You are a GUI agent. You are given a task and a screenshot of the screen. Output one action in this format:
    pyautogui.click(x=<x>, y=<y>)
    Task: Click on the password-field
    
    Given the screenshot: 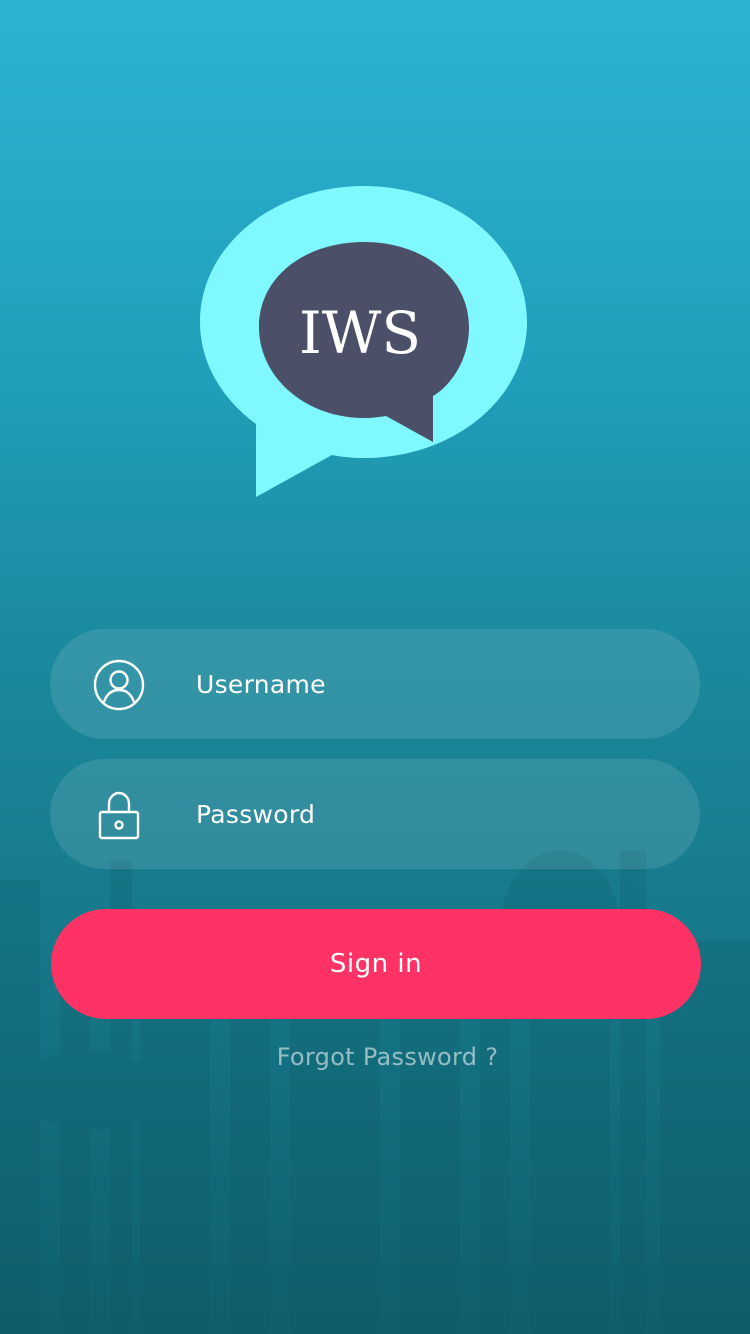 What is the action you would take?
    pyautogui.click(x=375, y=814)
    